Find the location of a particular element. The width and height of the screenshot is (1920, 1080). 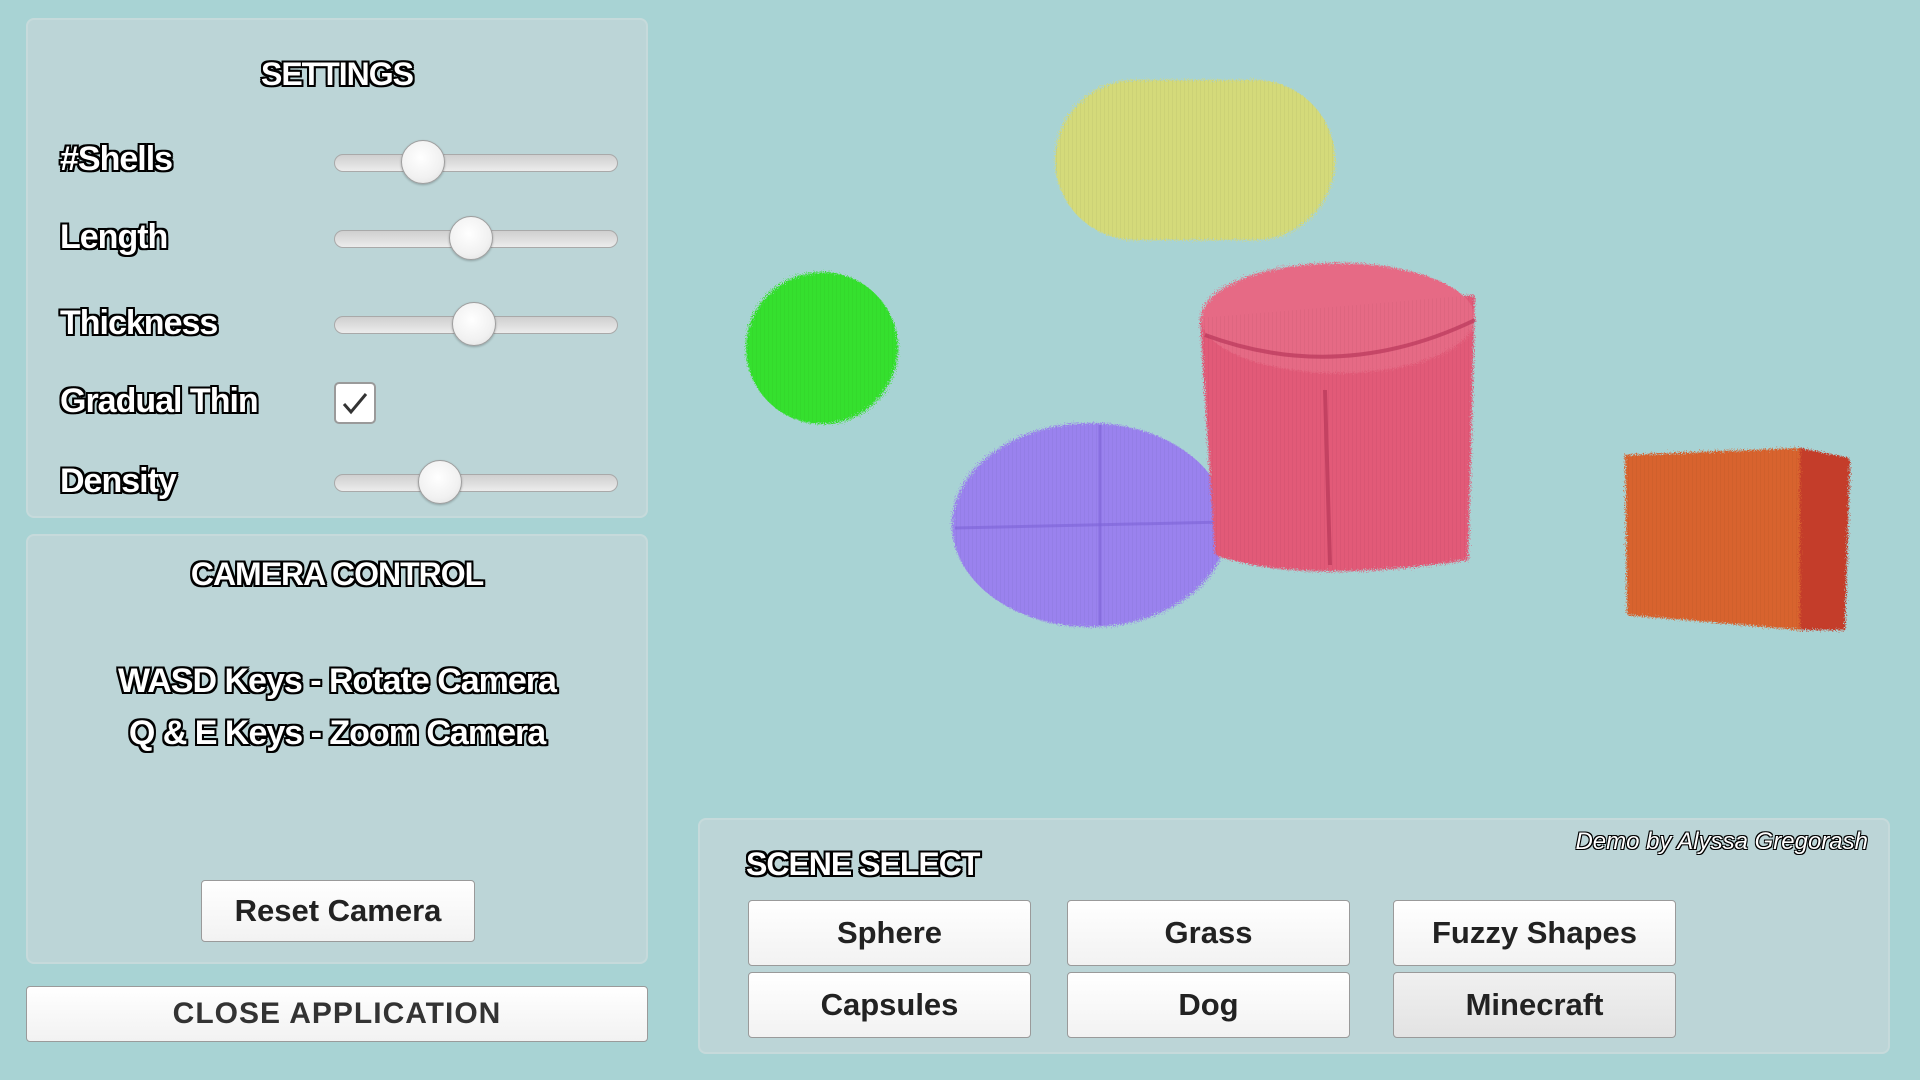

density-slider is located at coordinates (476, 483).